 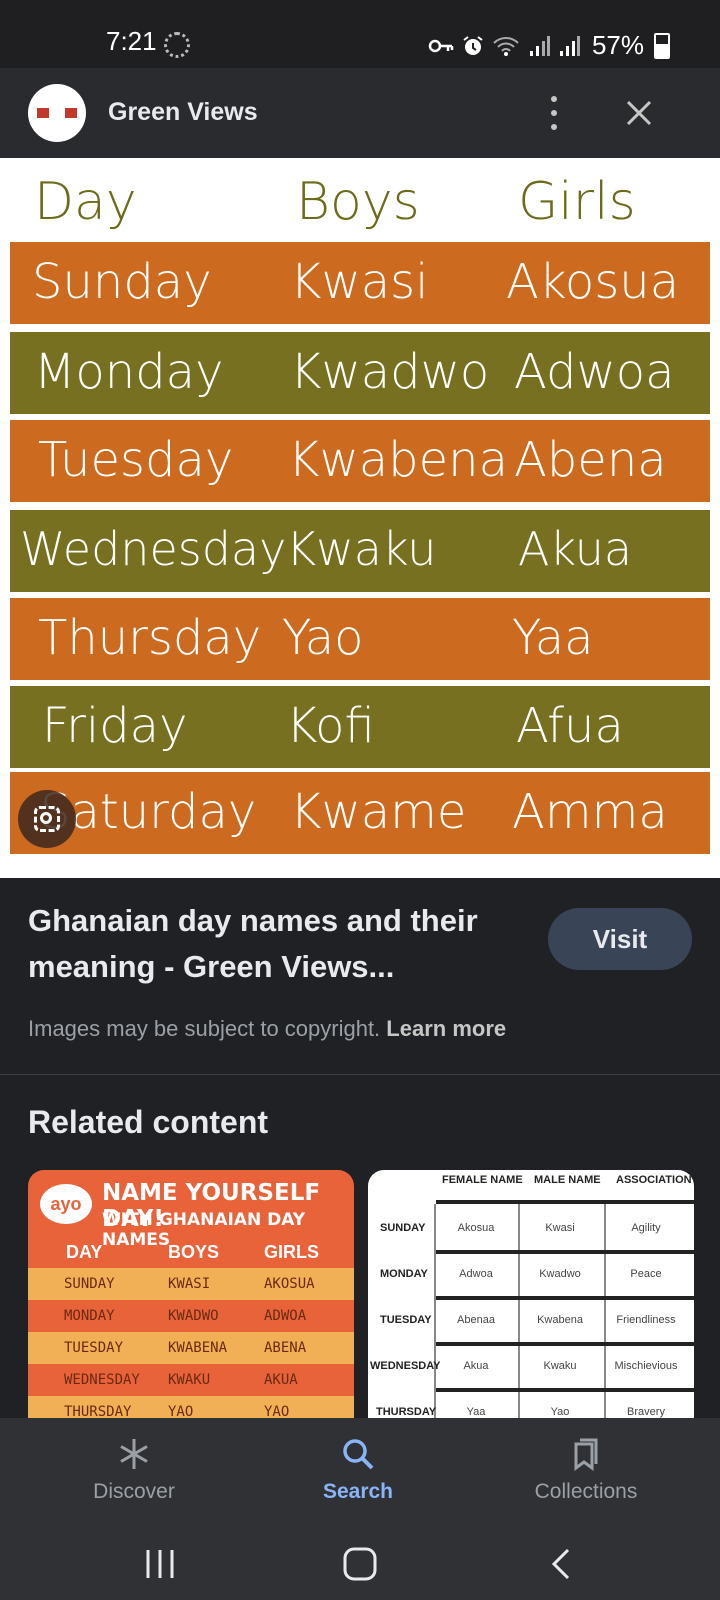 I want to click on card1-cell: KWAKU, so click(x=189, y=1380).